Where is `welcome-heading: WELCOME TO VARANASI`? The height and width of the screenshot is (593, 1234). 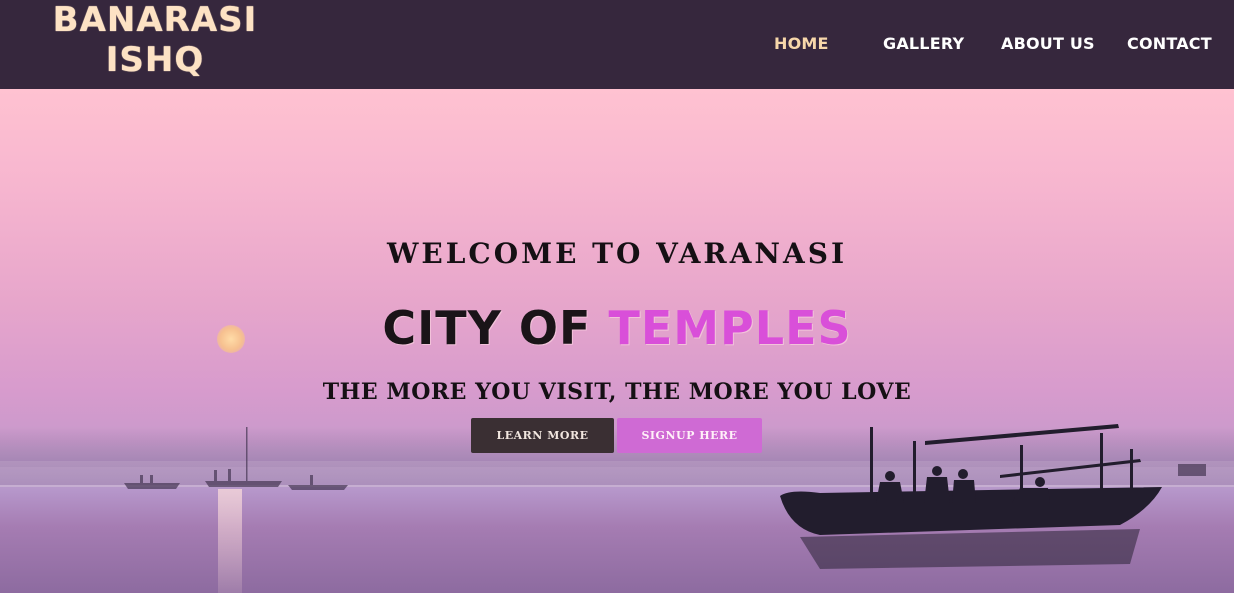 welcome-heading: WELCOME TO VARANASI is located at coordinates (617, 253).